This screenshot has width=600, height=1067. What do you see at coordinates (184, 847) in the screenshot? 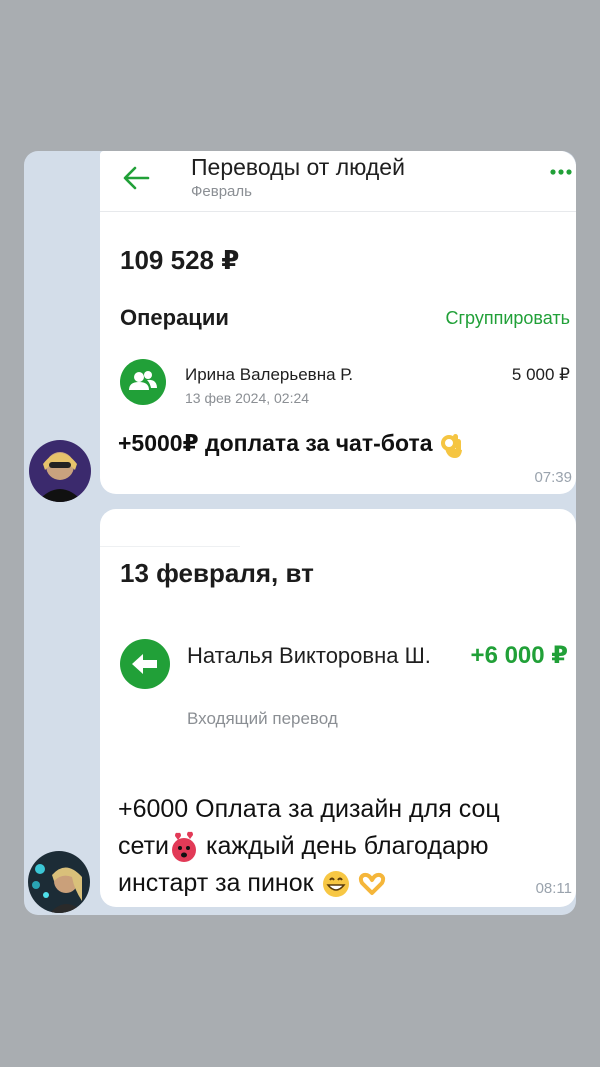
I see `face-with-hearts-emoji-icon` at bounding box center [184, 847].